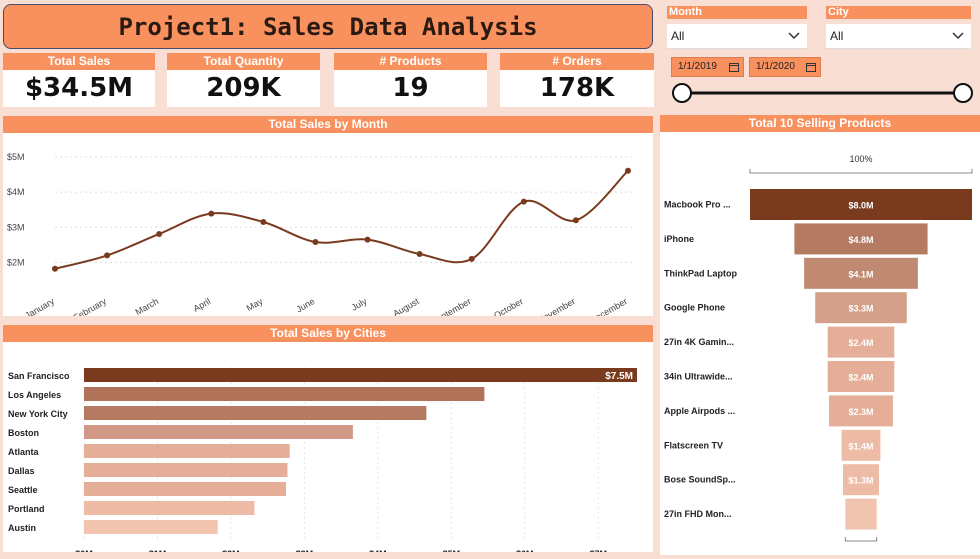  I want to click on slider-handle-end, so click(963, 93).